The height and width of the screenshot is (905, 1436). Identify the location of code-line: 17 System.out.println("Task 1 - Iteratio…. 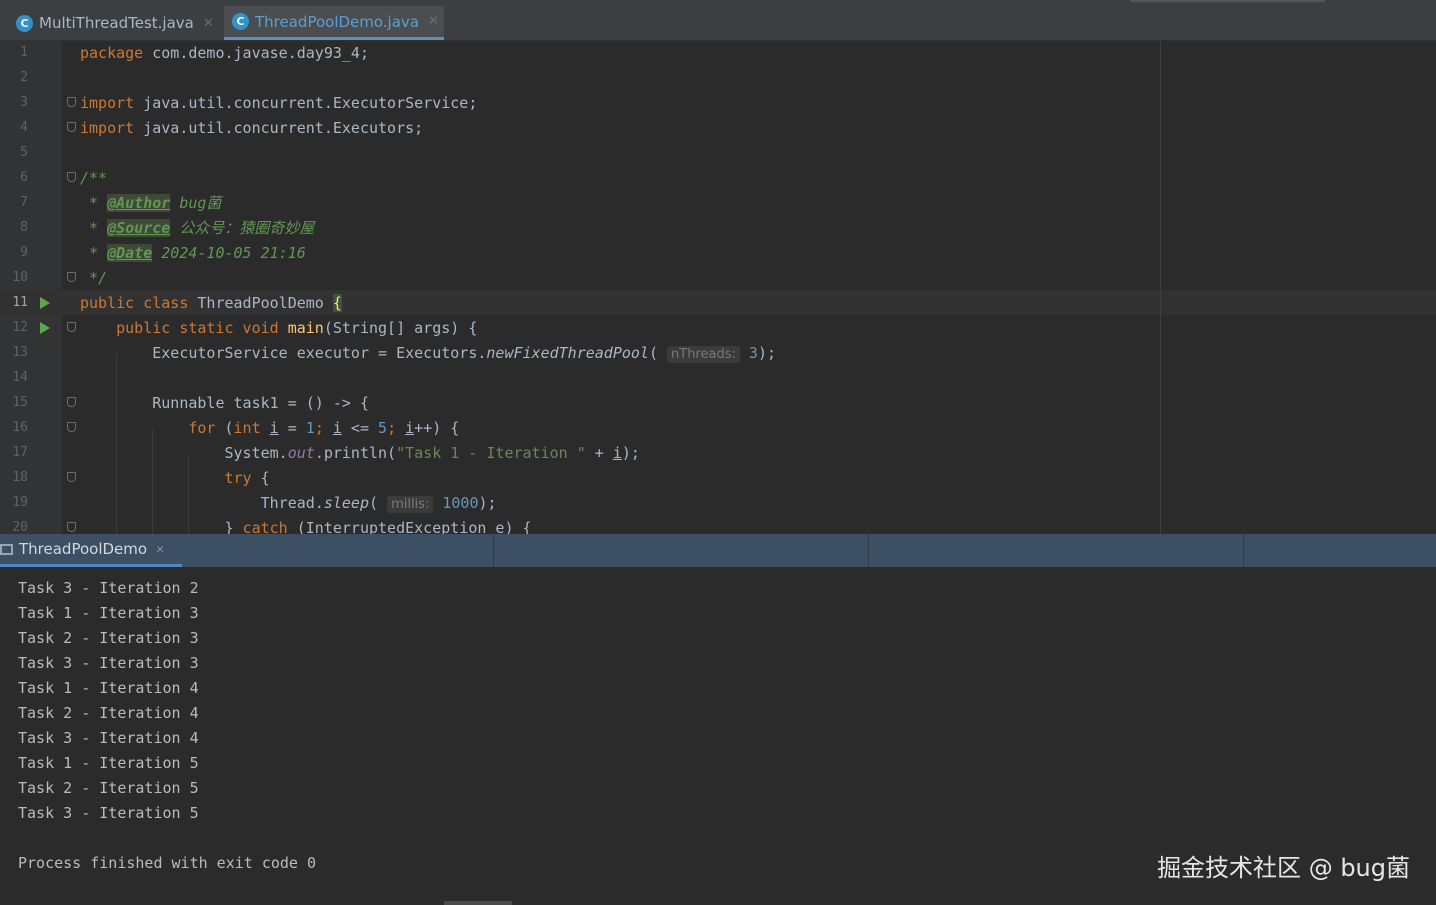
(580, 453).